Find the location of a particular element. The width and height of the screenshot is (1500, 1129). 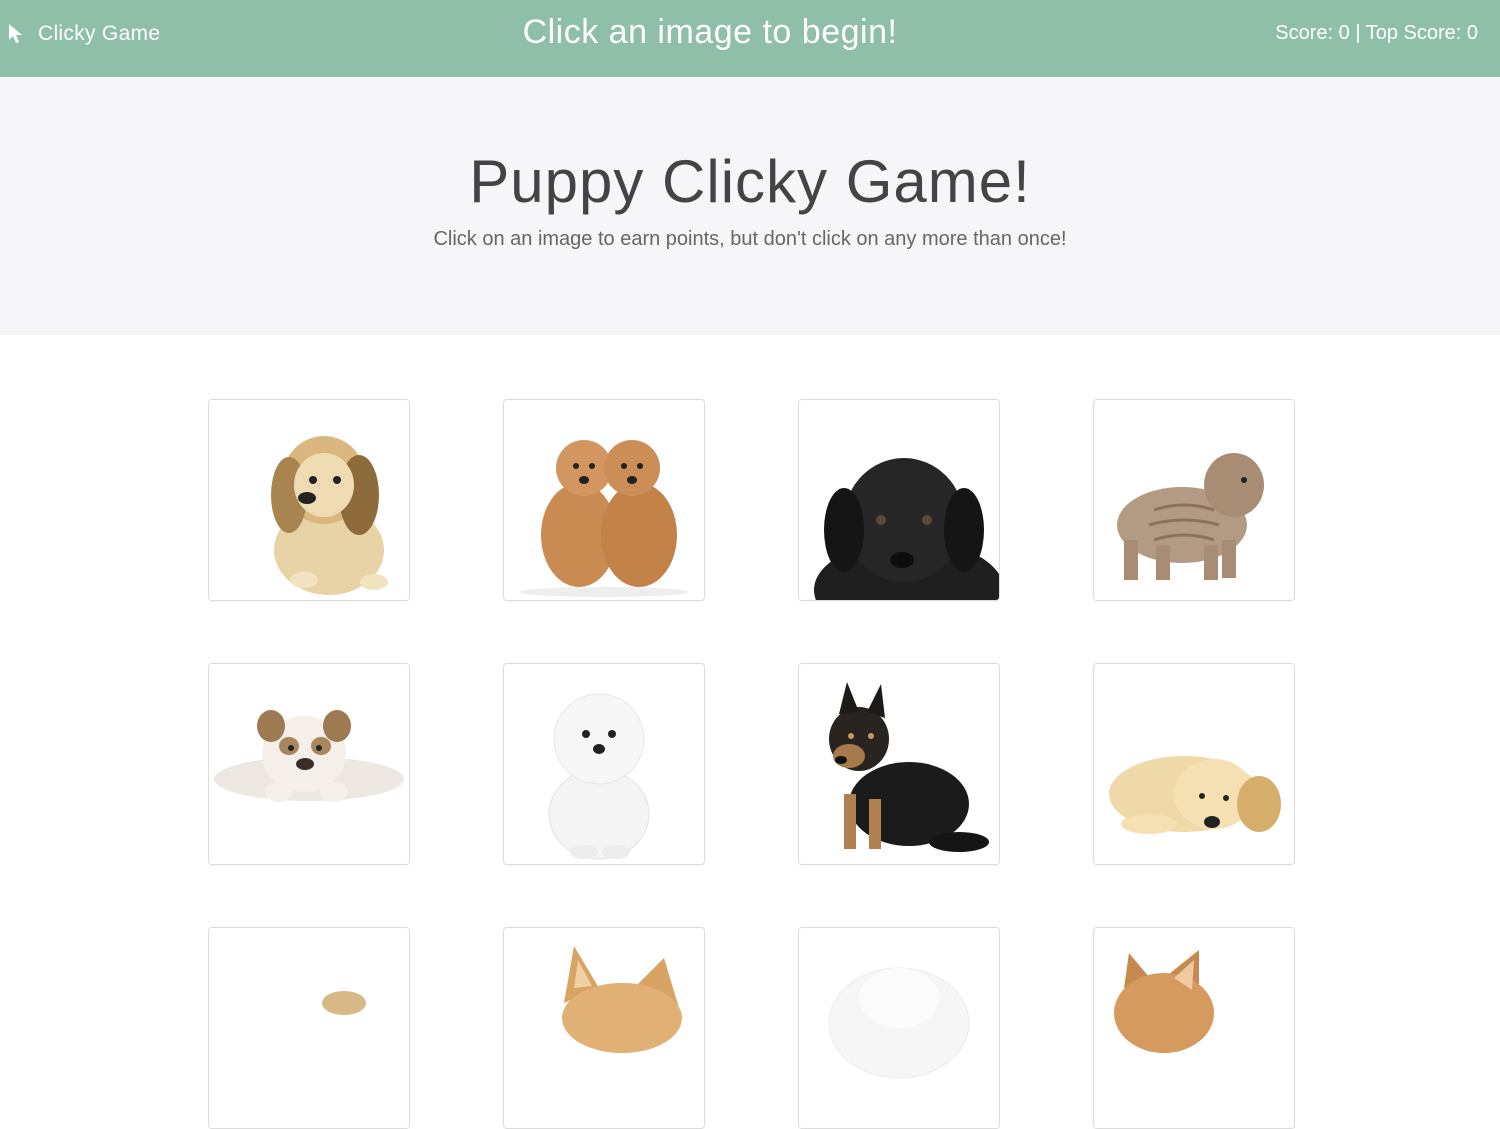

puppy-black-lab-image is located at coordinates (899, 500).